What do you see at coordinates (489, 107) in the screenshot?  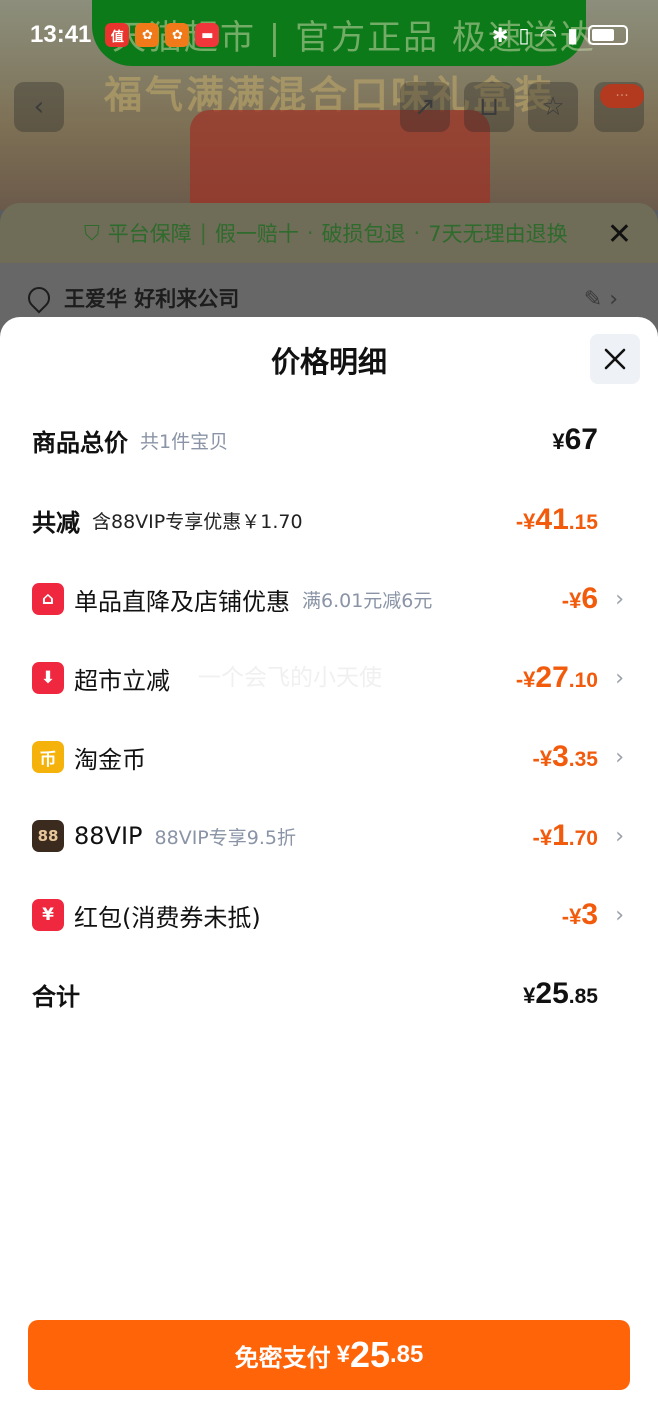 I see `cart-icon: ⊔` at bounding box center [489, 107].